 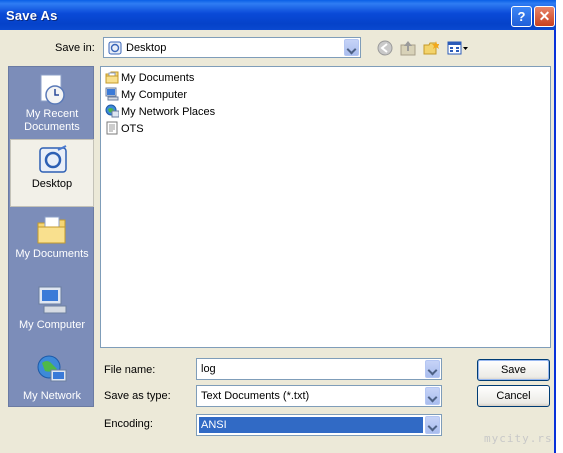 What do you see at coordinates (232, 47) in the screenshot?
I see `save-in-dropdown: Desktop` at bounding box center [232, 47].